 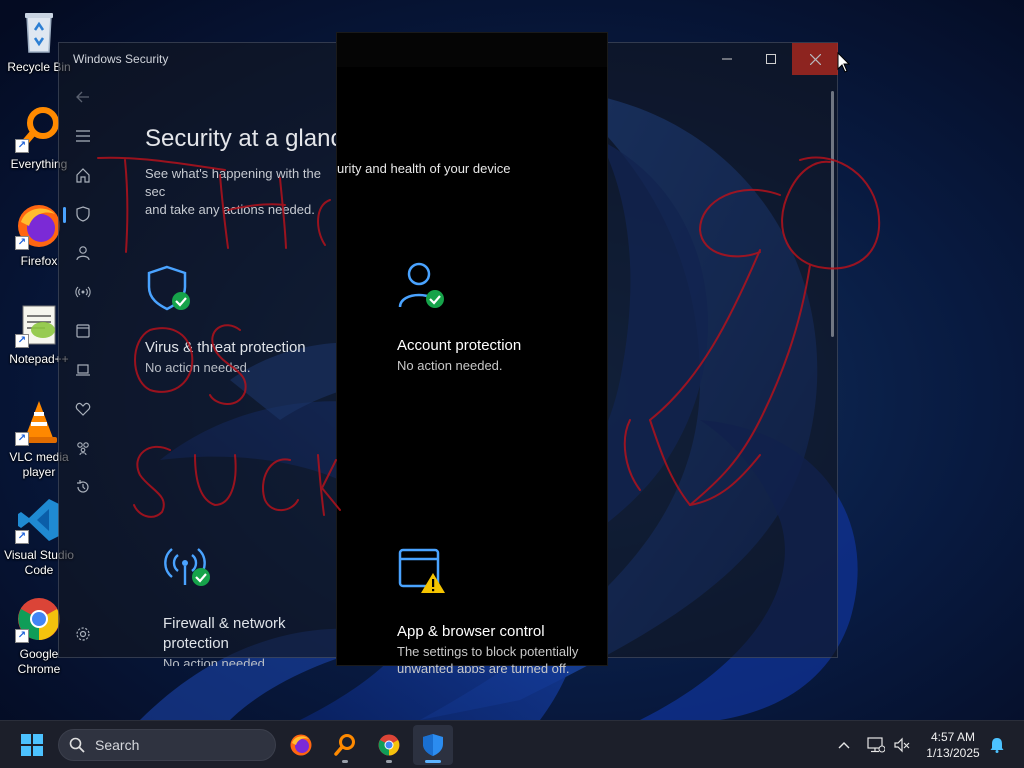 I want to click on navigation-rail, so click(x=83, y=368).